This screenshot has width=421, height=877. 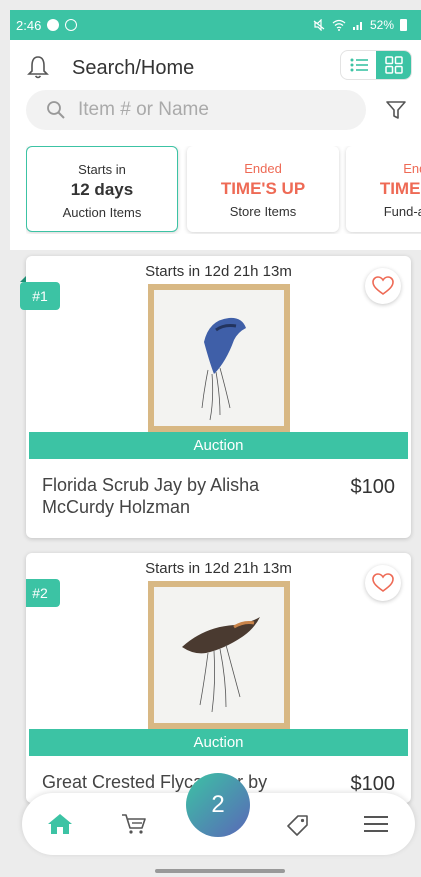 I want to click on tile-label: Store Items, so click(x=263, y=211).